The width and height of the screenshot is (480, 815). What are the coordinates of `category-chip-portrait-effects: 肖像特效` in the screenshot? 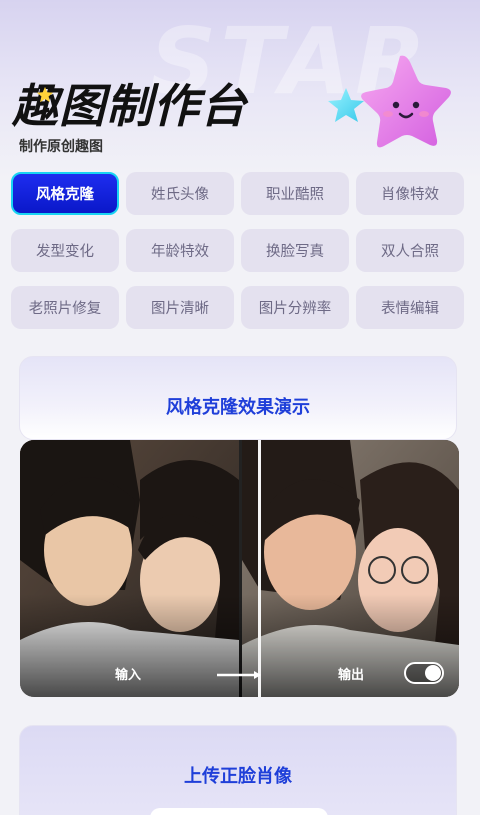 It's located at (410, 193).